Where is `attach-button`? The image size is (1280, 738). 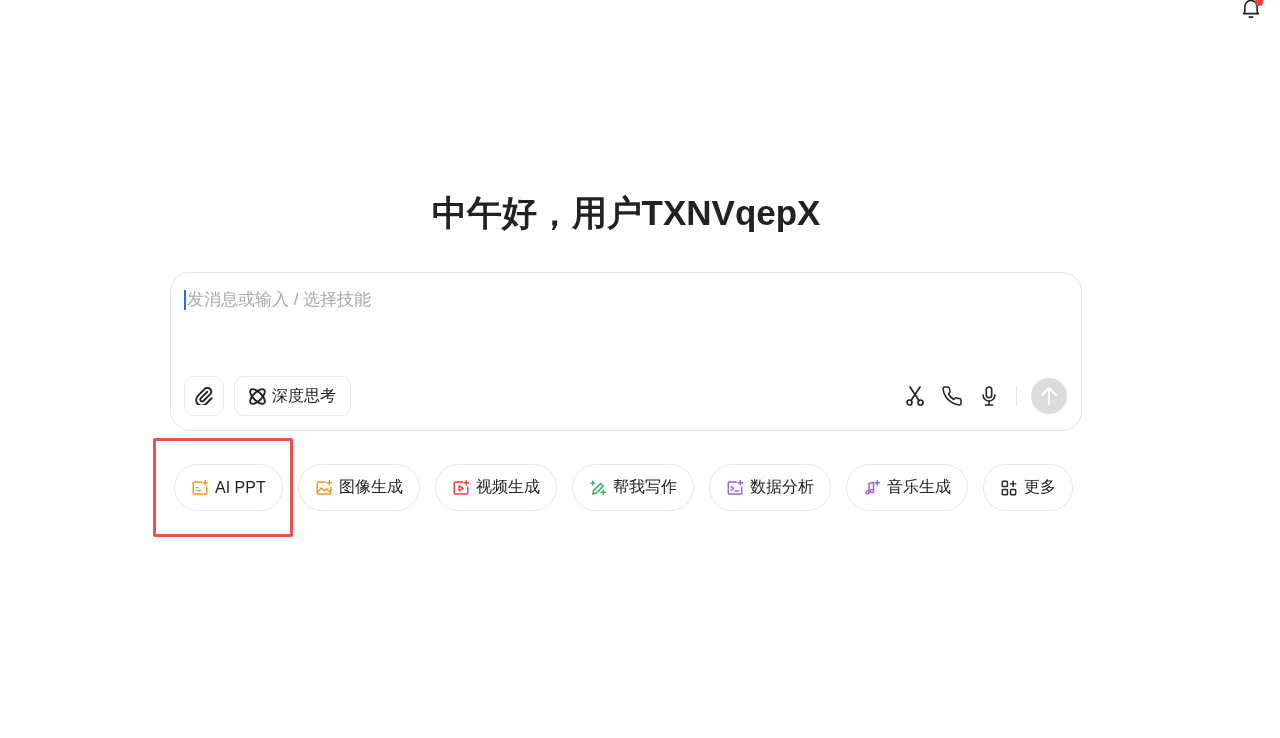
attach-button is located at coordinates (204, 396).